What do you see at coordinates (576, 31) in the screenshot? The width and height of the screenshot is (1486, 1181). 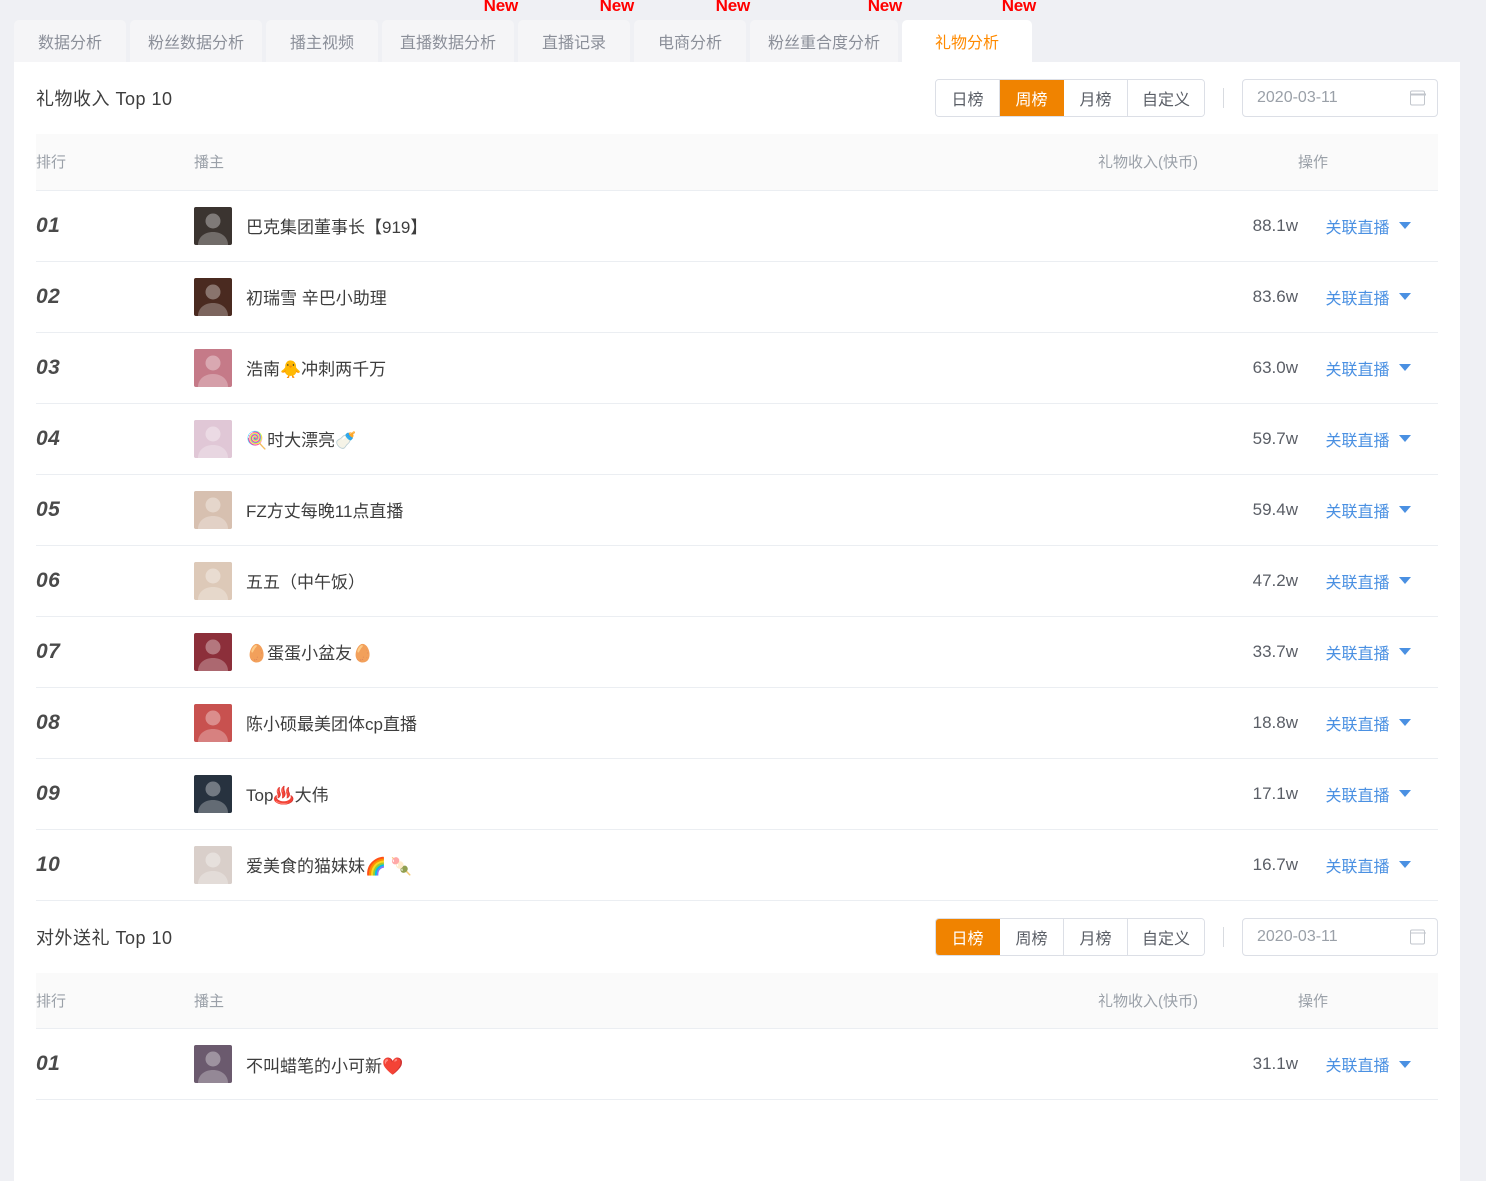 I see `tab-4: 直播记录 New` at bounding box center [576, 31].